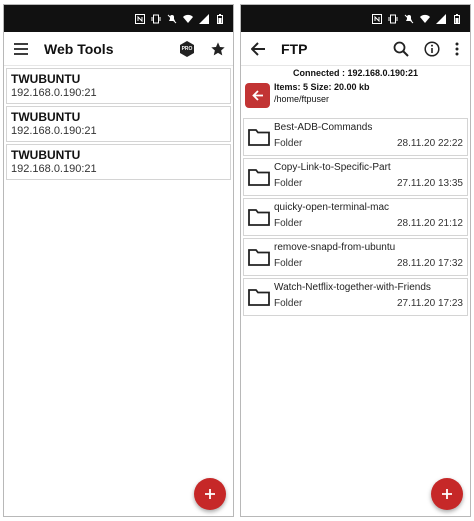 The width and height of the screenshot is (474, 521). What do you see at coordinates (430, 183) in the screenshot?
I see `file-date: 27.11.20 13:35` at bounding box center [430, 183].